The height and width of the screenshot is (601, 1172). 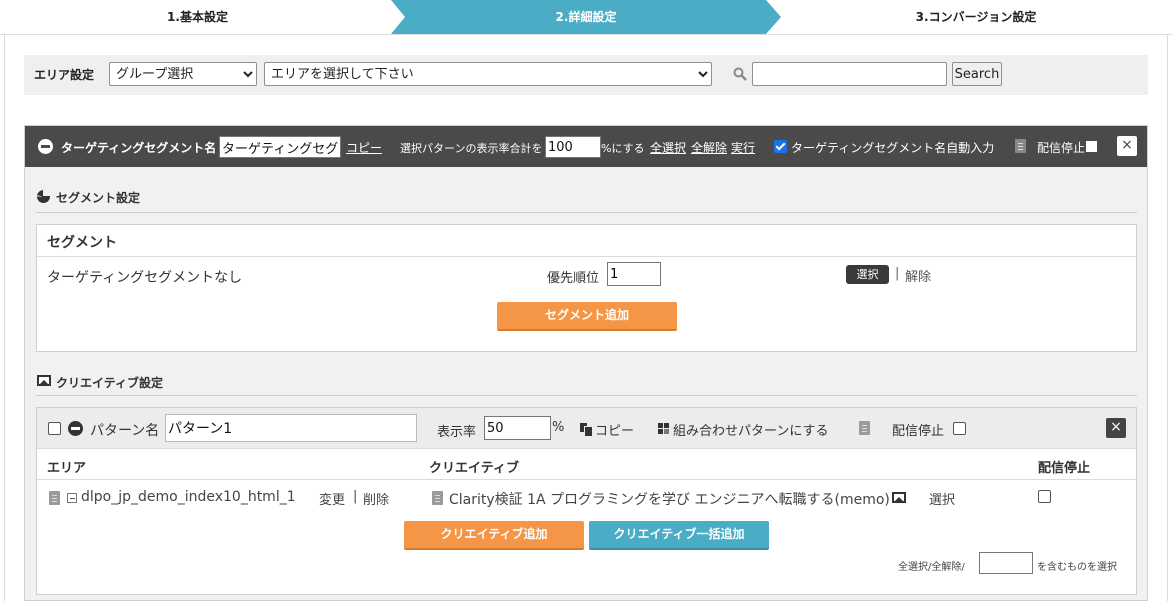 I want to click on pattern-stop-checkbox, so click(x=959, y=428).